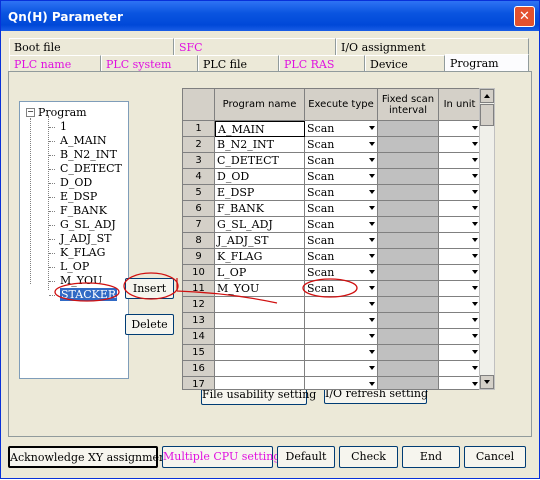  What do you see at coordinates (227, 291) in the screenshot?
I see `annotation-arrow` at bounding box center [227, 291].